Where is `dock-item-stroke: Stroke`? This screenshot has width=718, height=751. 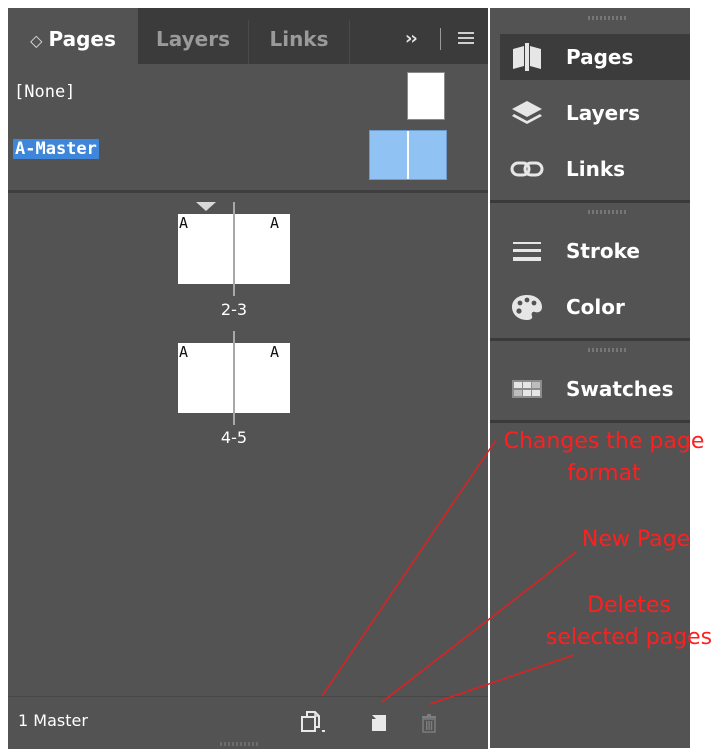 dock-item-stroke: Stroke is located at coordinates (595, 251).